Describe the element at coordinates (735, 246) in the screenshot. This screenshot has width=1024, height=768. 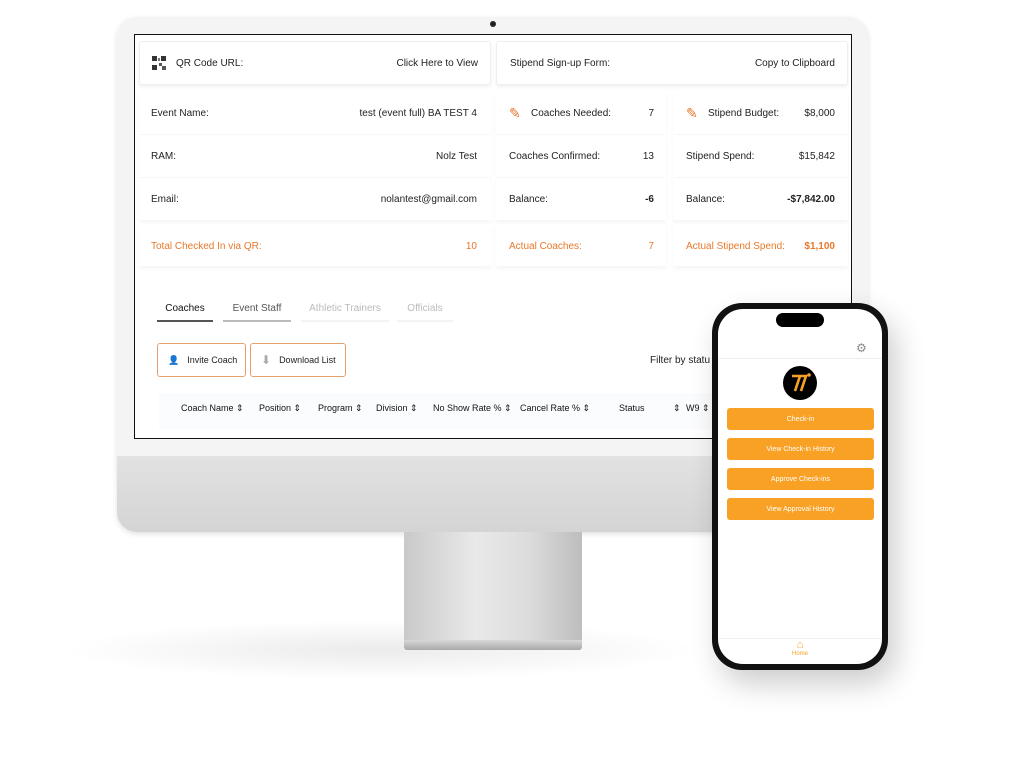
I see `actual-stipend-label: Actual Stipend Spend:` at that location.